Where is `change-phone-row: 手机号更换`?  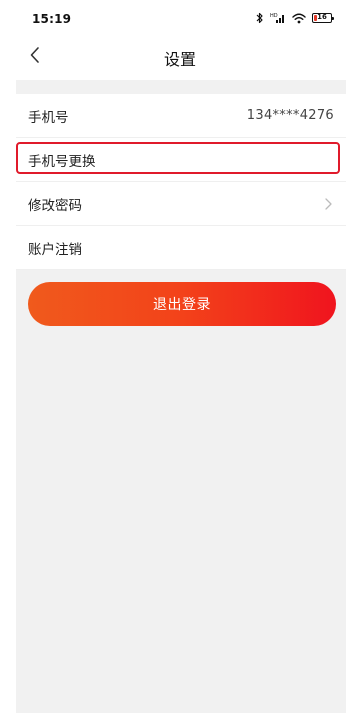 change-phone-row: 手机号更换 is located at coordinates (181, 160).